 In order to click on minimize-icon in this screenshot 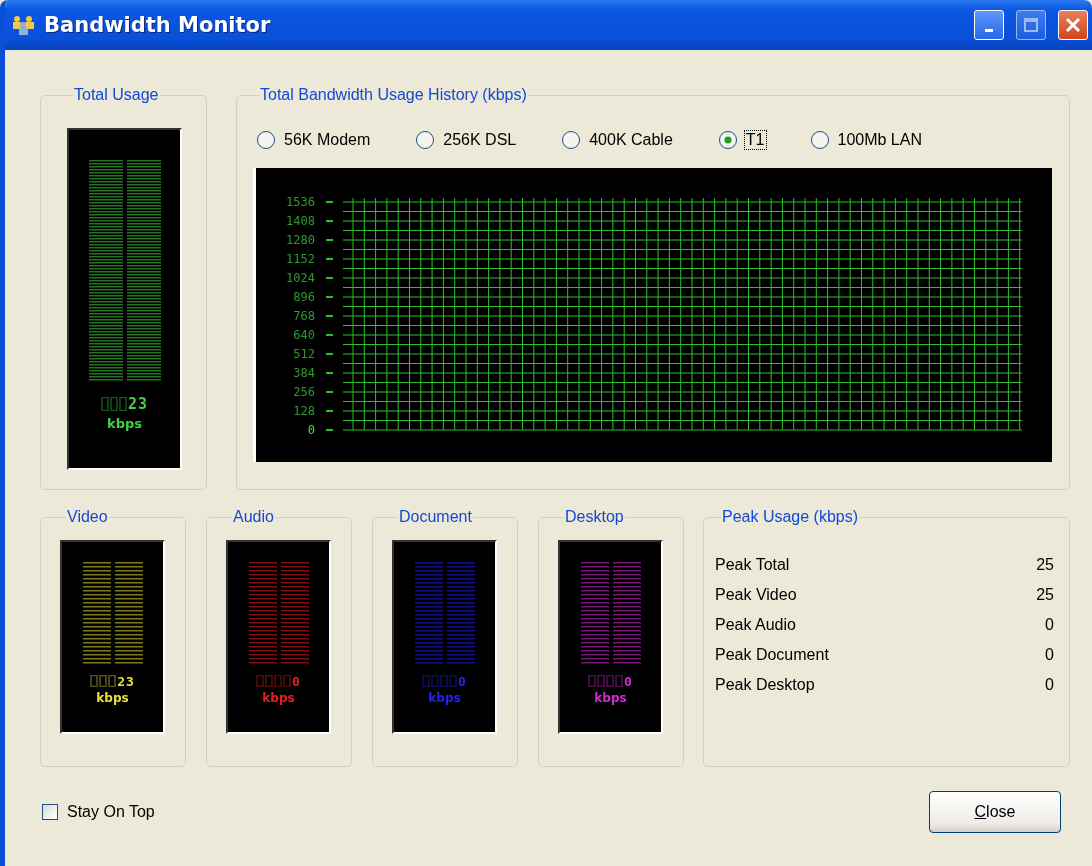, I will do `click(989, 30)`.